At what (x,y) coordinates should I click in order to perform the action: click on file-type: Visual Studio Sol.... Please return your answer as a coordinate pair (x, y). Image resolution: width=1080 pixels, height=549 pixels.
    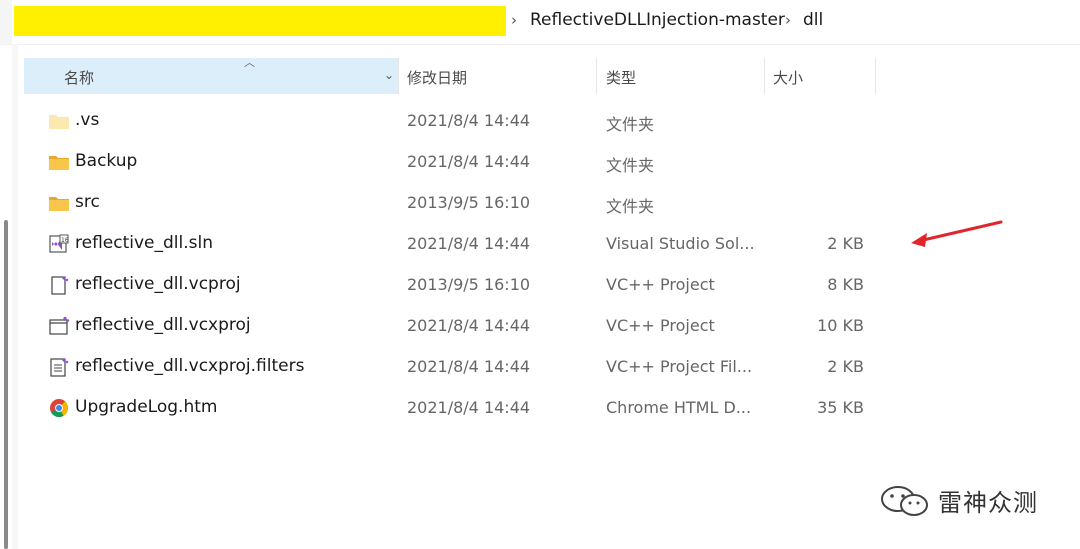
    Looking at the image, I should click on (680, 243).